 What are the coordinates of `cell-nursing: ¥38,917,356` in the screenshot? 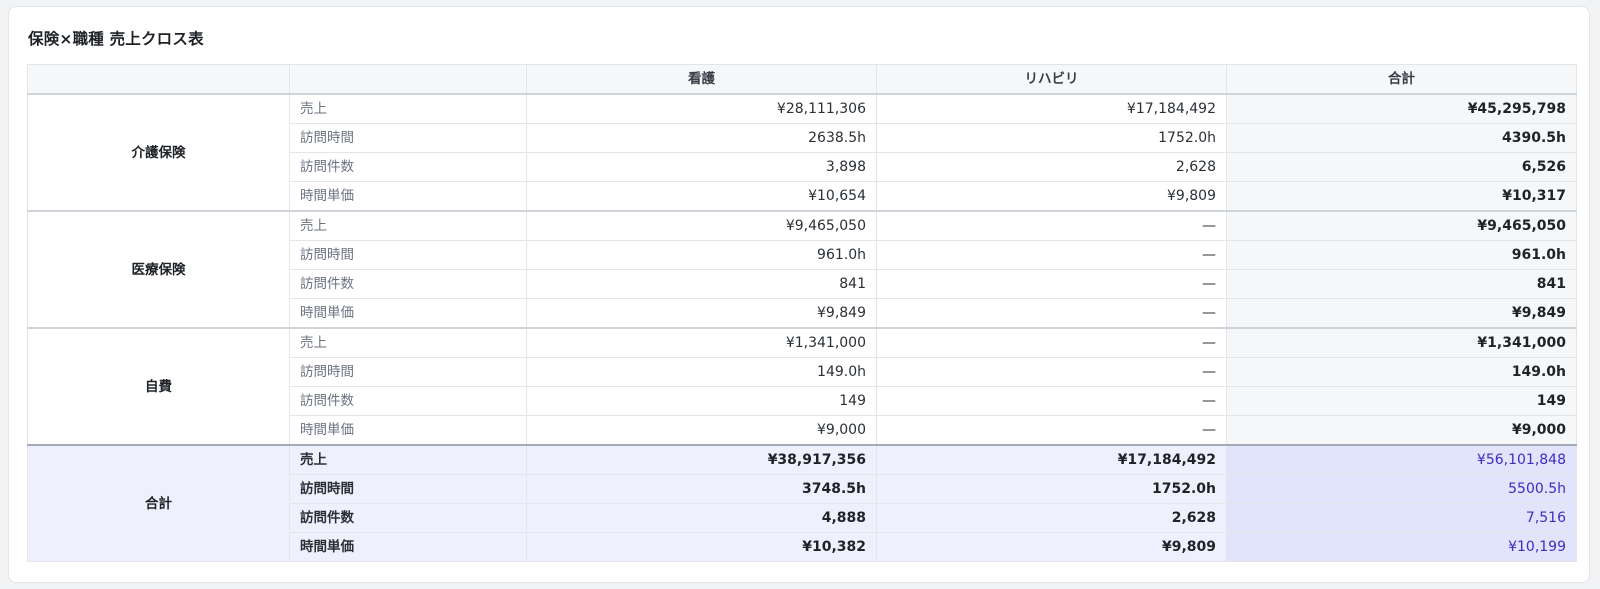 It's located at (701, 459).